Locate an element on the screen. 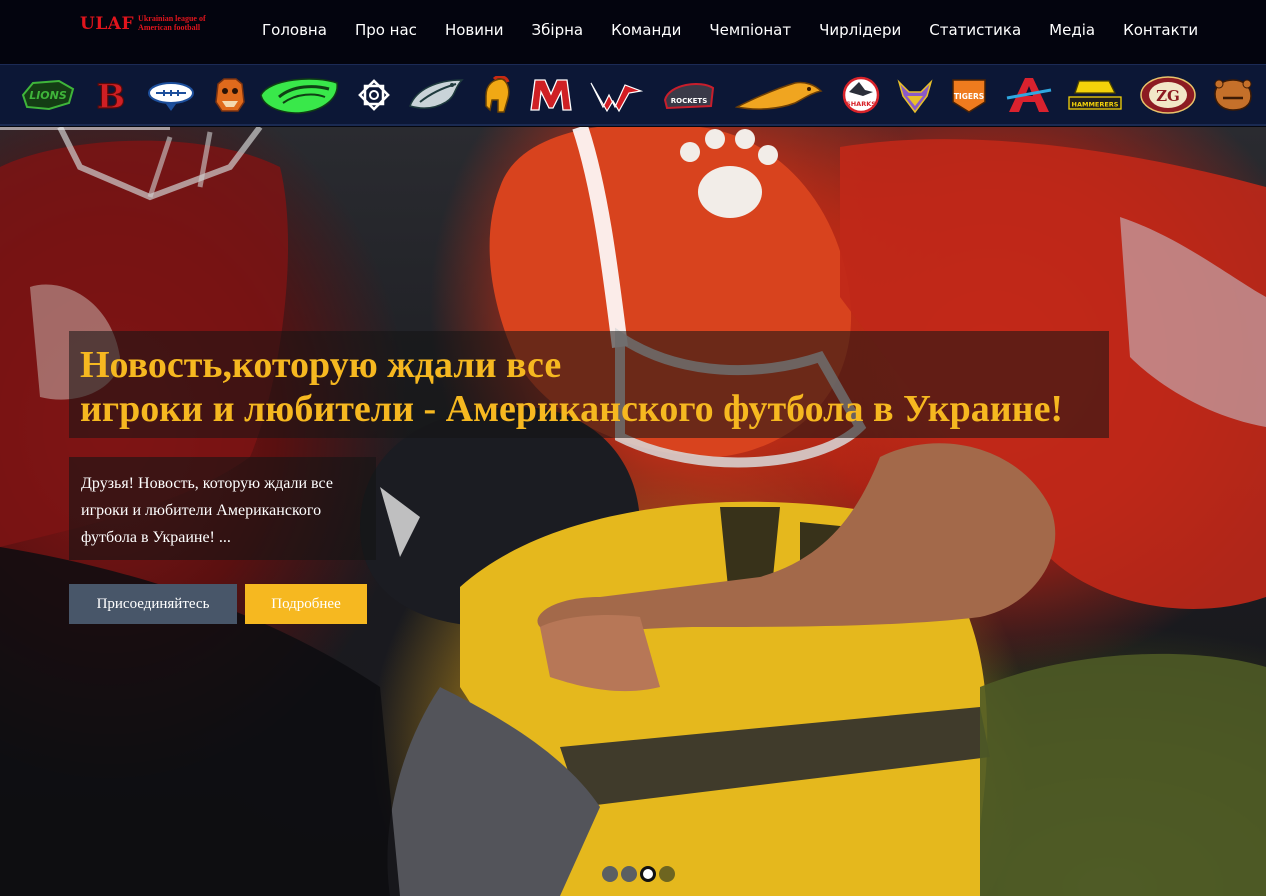  team-tigers: TIGERS is located at coordinates (969, 95).